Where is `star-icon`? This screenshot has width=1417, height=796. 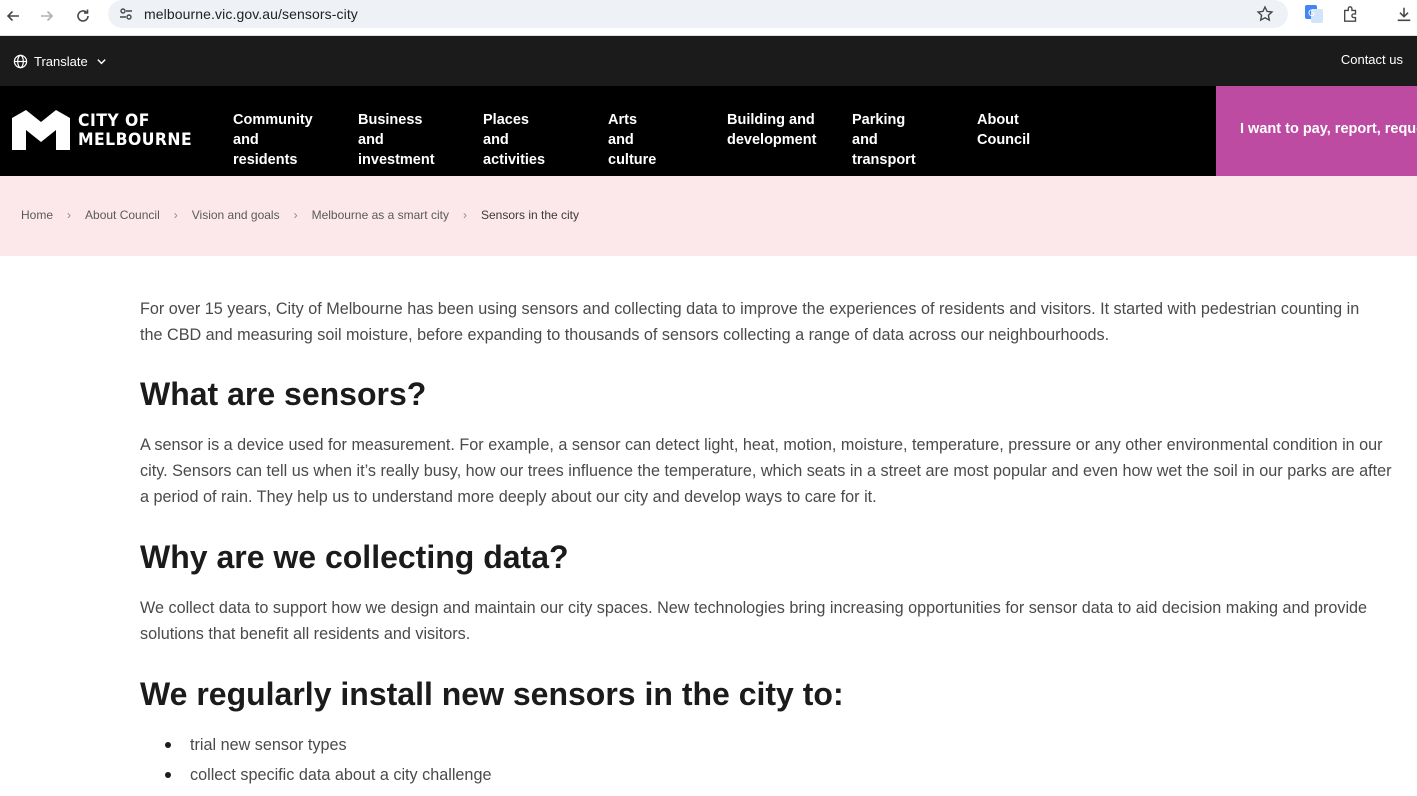 star-icon is located at coordinates (1265, 14).